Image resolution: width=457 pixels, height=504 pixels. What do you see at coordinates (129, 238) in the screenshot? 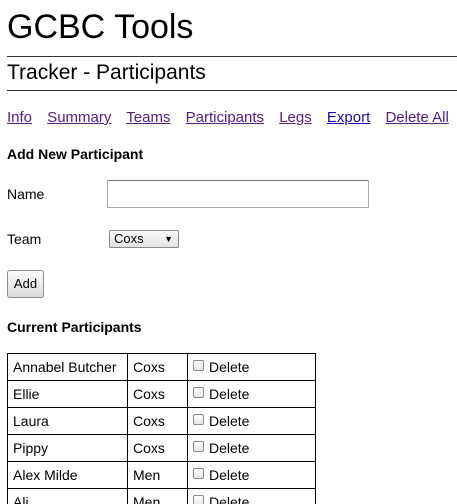
I see `team-select-value: Coxs` at bounding box center [129, 238].